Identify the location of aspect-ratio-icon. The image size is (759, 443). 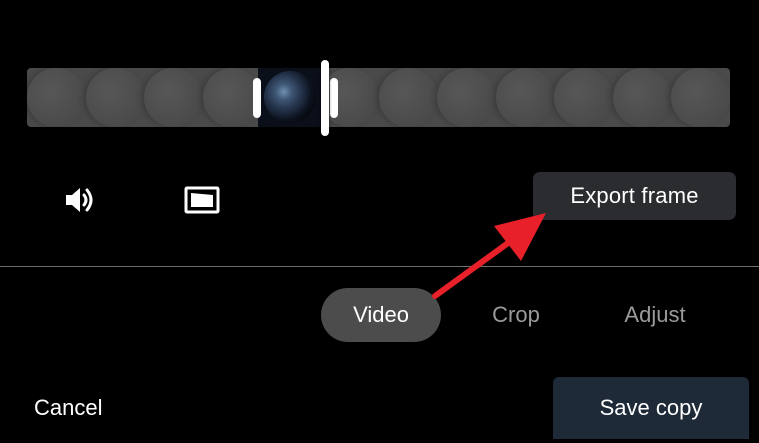
(202, 200).